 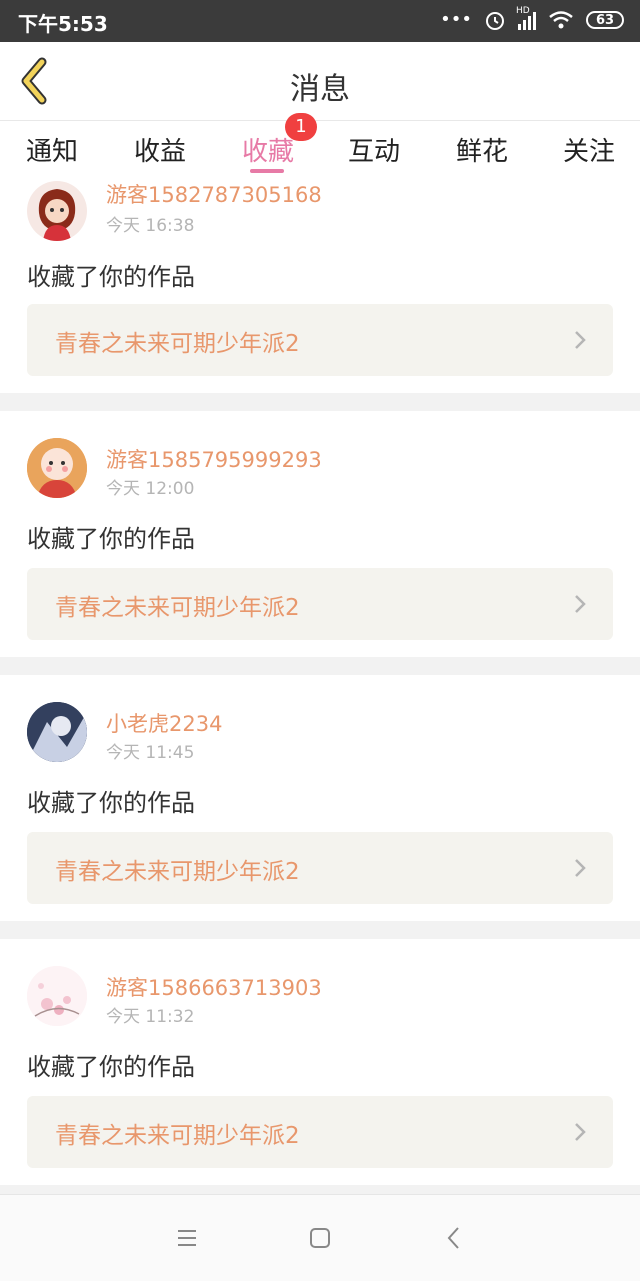 I want to click on tab-active-indicator, so click(x=267, y=171).